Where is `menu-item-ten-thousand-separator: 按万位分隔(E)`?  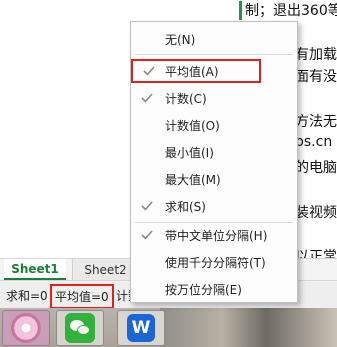 menu-item-ten-thousand-separator: 按万位分隔(E) is located at coordinates (214, 289).